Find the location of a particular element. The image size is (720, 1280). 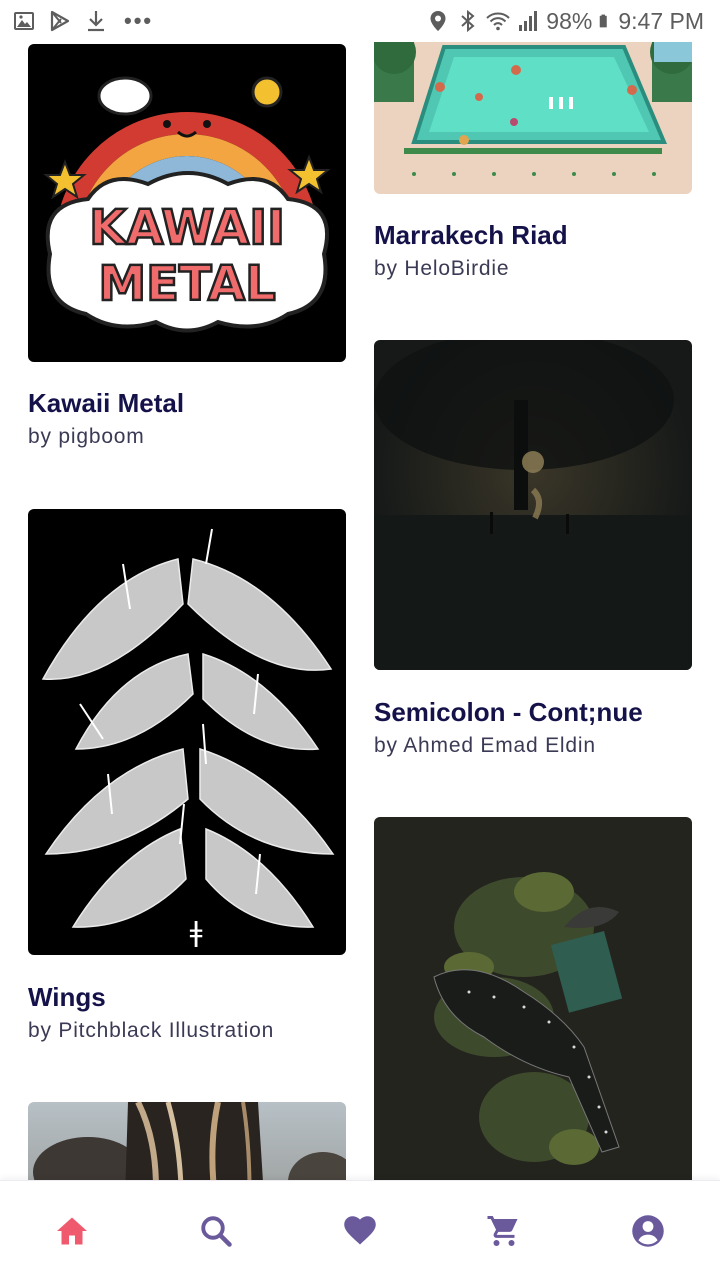

image-notification-icon is located at coordinates (24, 21).